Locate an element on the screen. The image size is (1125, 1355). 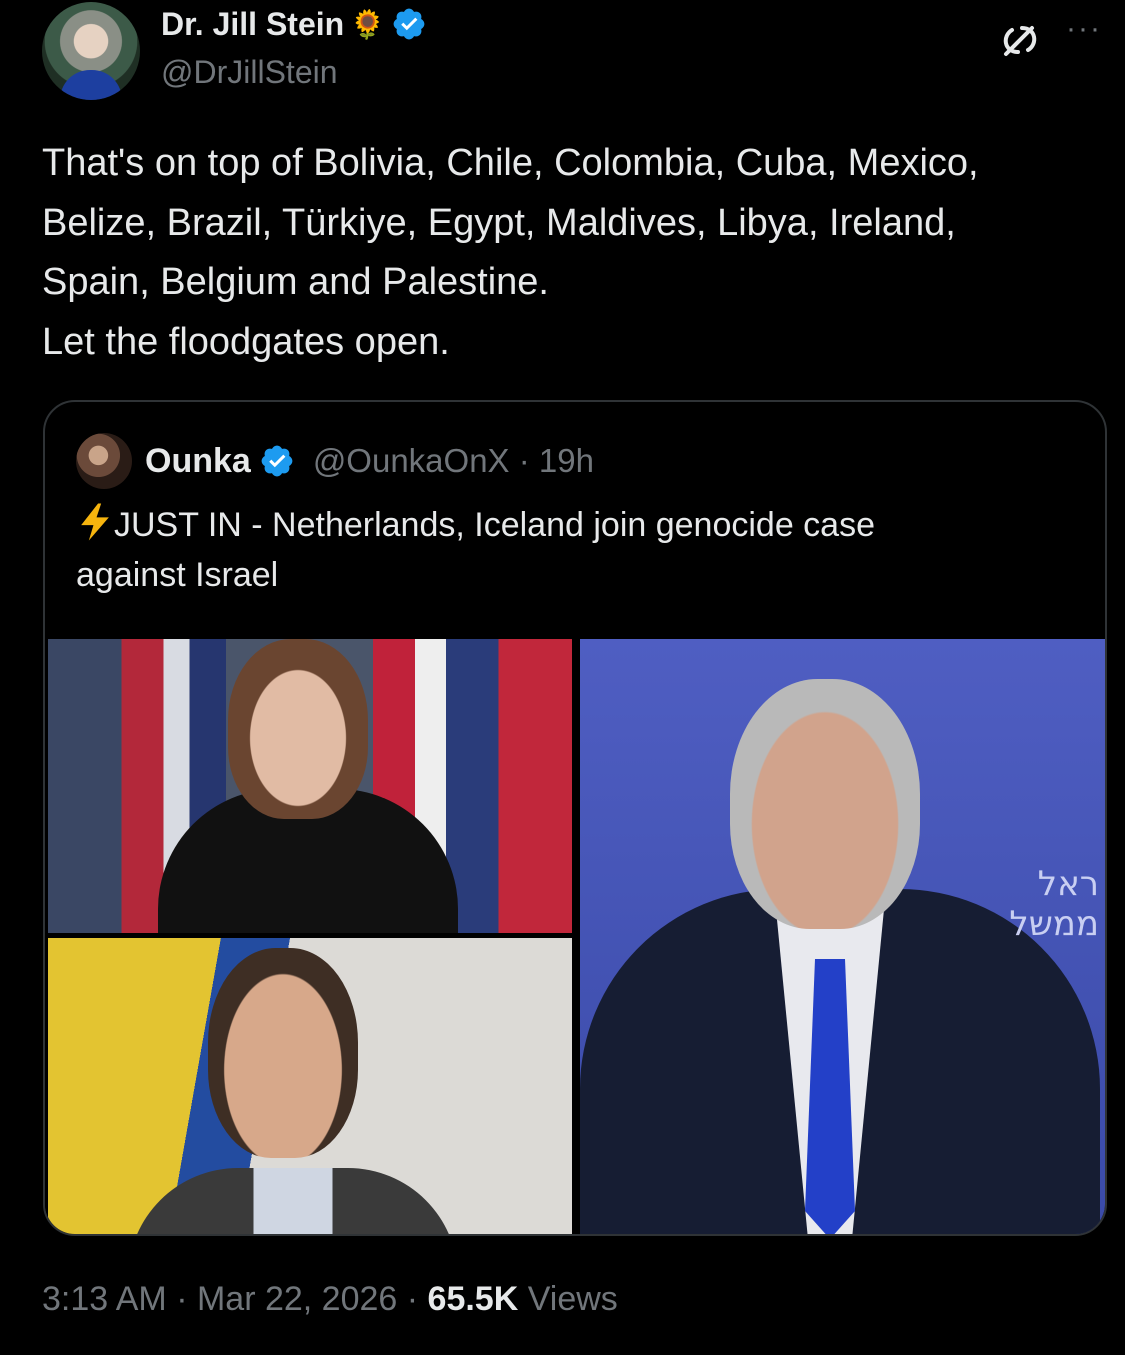
quote-handle-time: @OunkaOnX · 19h is located at coordinates (453, 461).